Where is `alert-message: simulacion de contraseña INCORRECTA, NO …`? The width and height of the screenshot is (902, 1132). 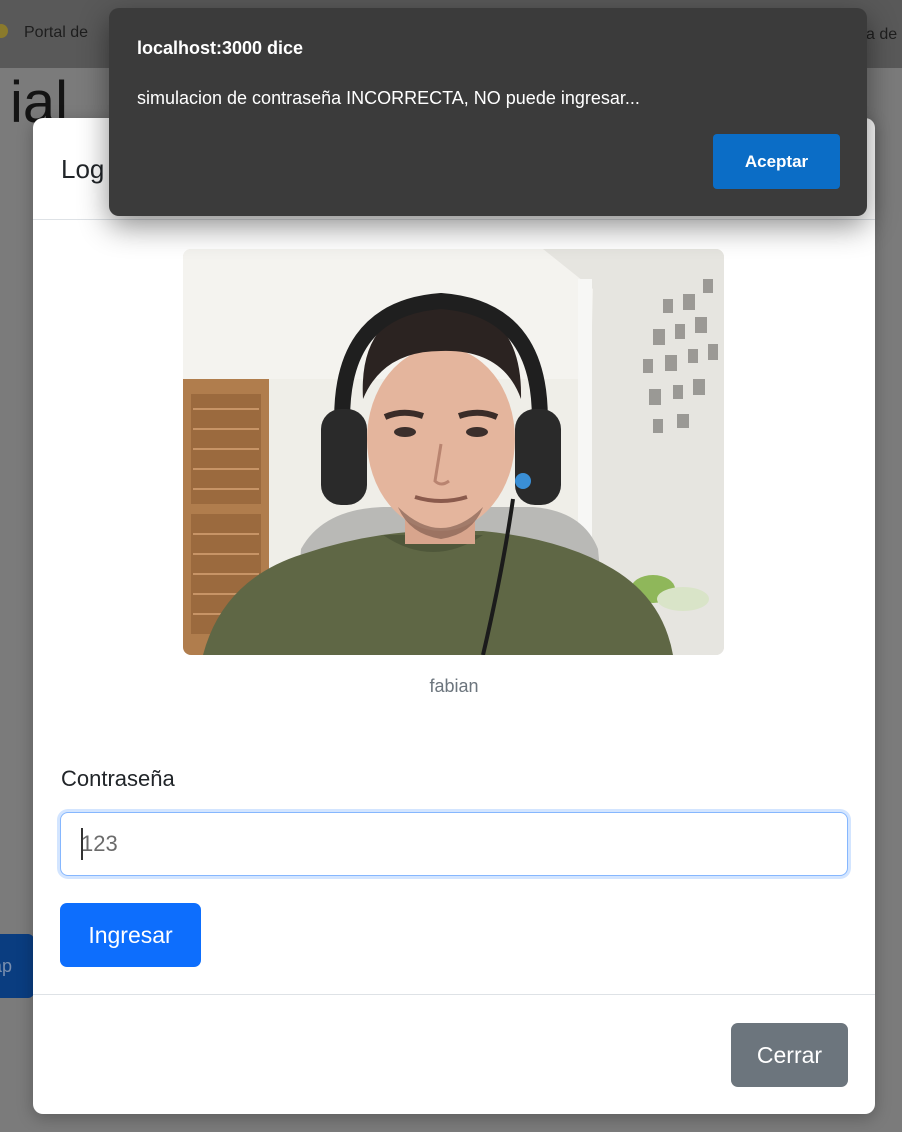 alert-message: simulacion de contraseña INCORRECTA, NO … is located at coordinates (388, 98).